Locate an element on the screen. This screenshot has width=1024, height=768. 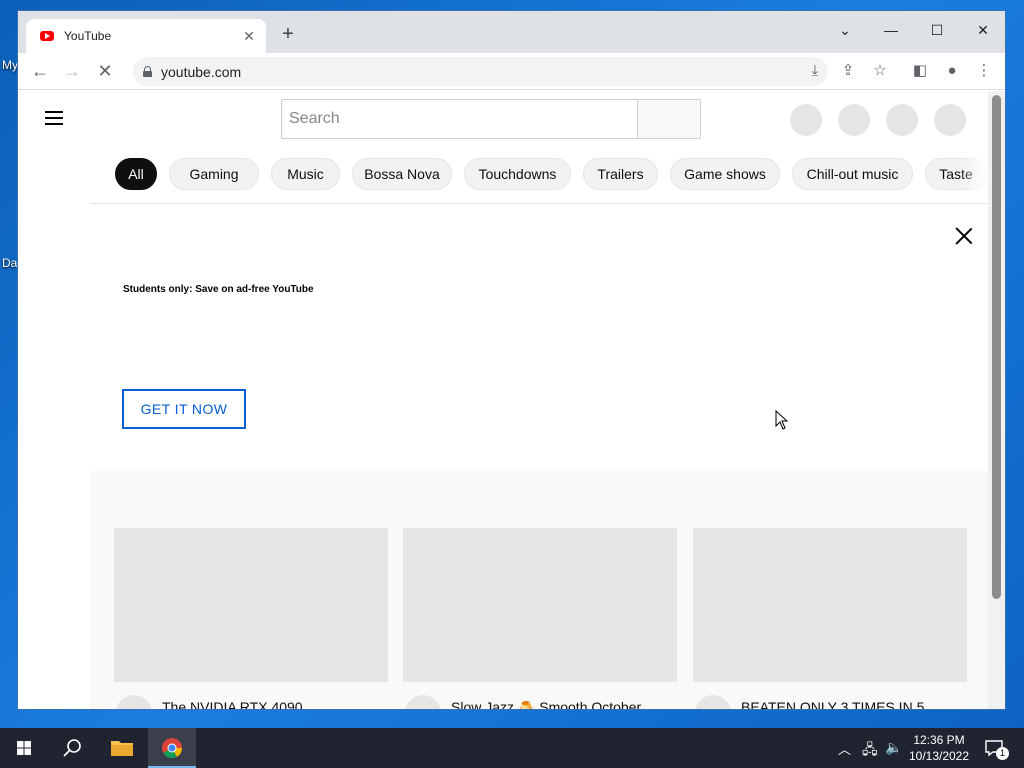
search-button is located at coordinates (669, 119).